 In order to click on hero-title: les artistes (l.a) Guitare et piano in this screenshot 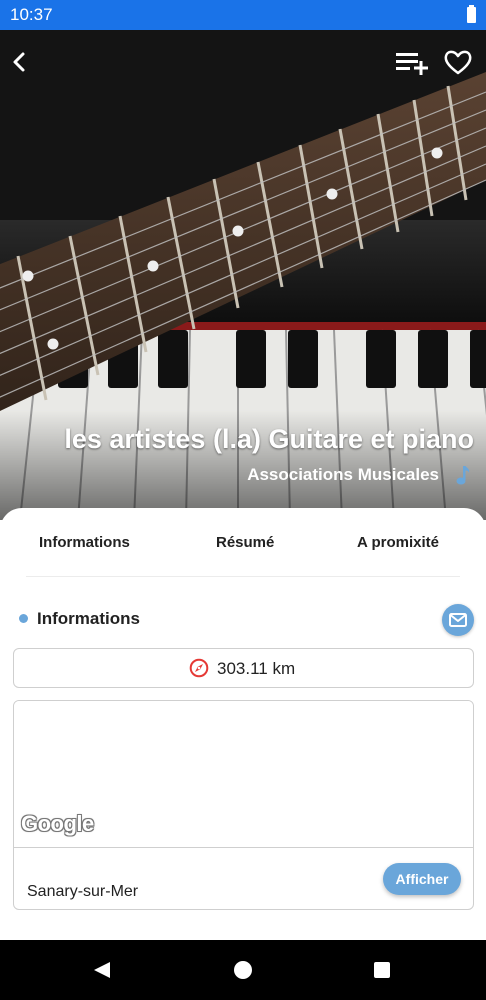, I will do `click(269, 439)`.